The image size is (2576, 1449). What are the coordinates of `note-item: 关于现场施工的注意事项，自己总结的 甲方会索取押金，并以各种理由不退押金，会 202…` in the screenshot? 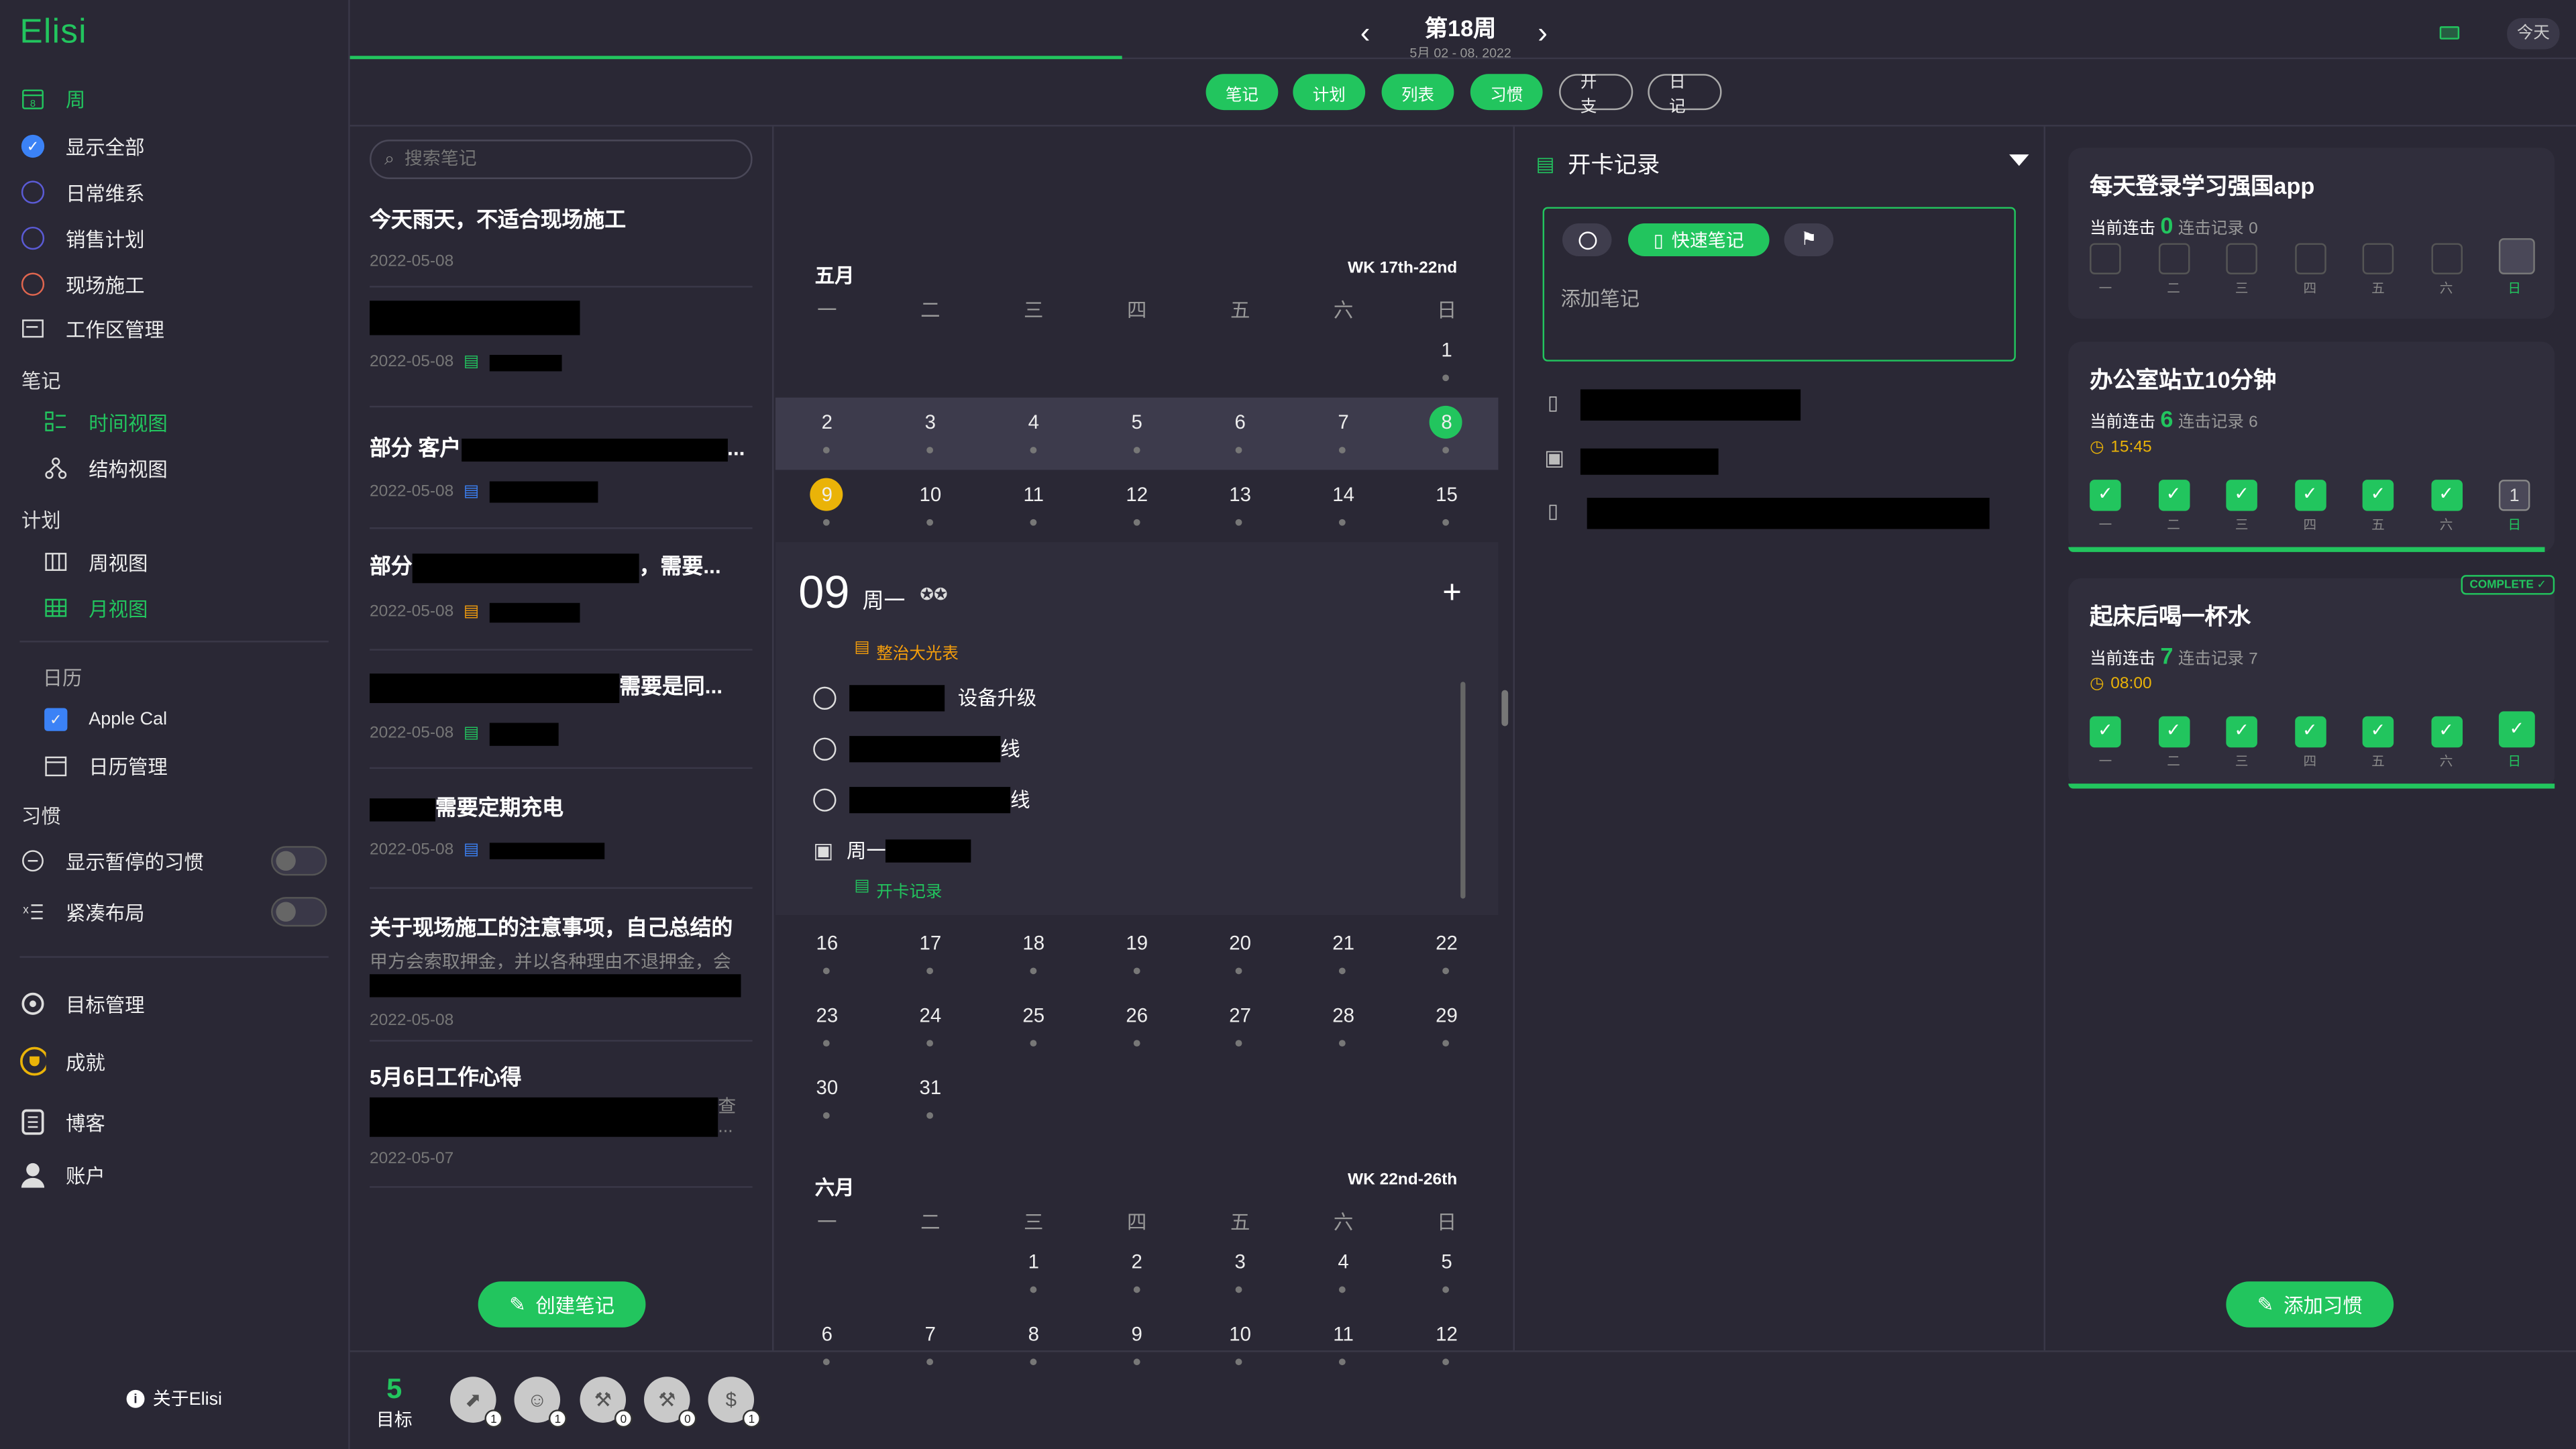 It's located at (561, 970).